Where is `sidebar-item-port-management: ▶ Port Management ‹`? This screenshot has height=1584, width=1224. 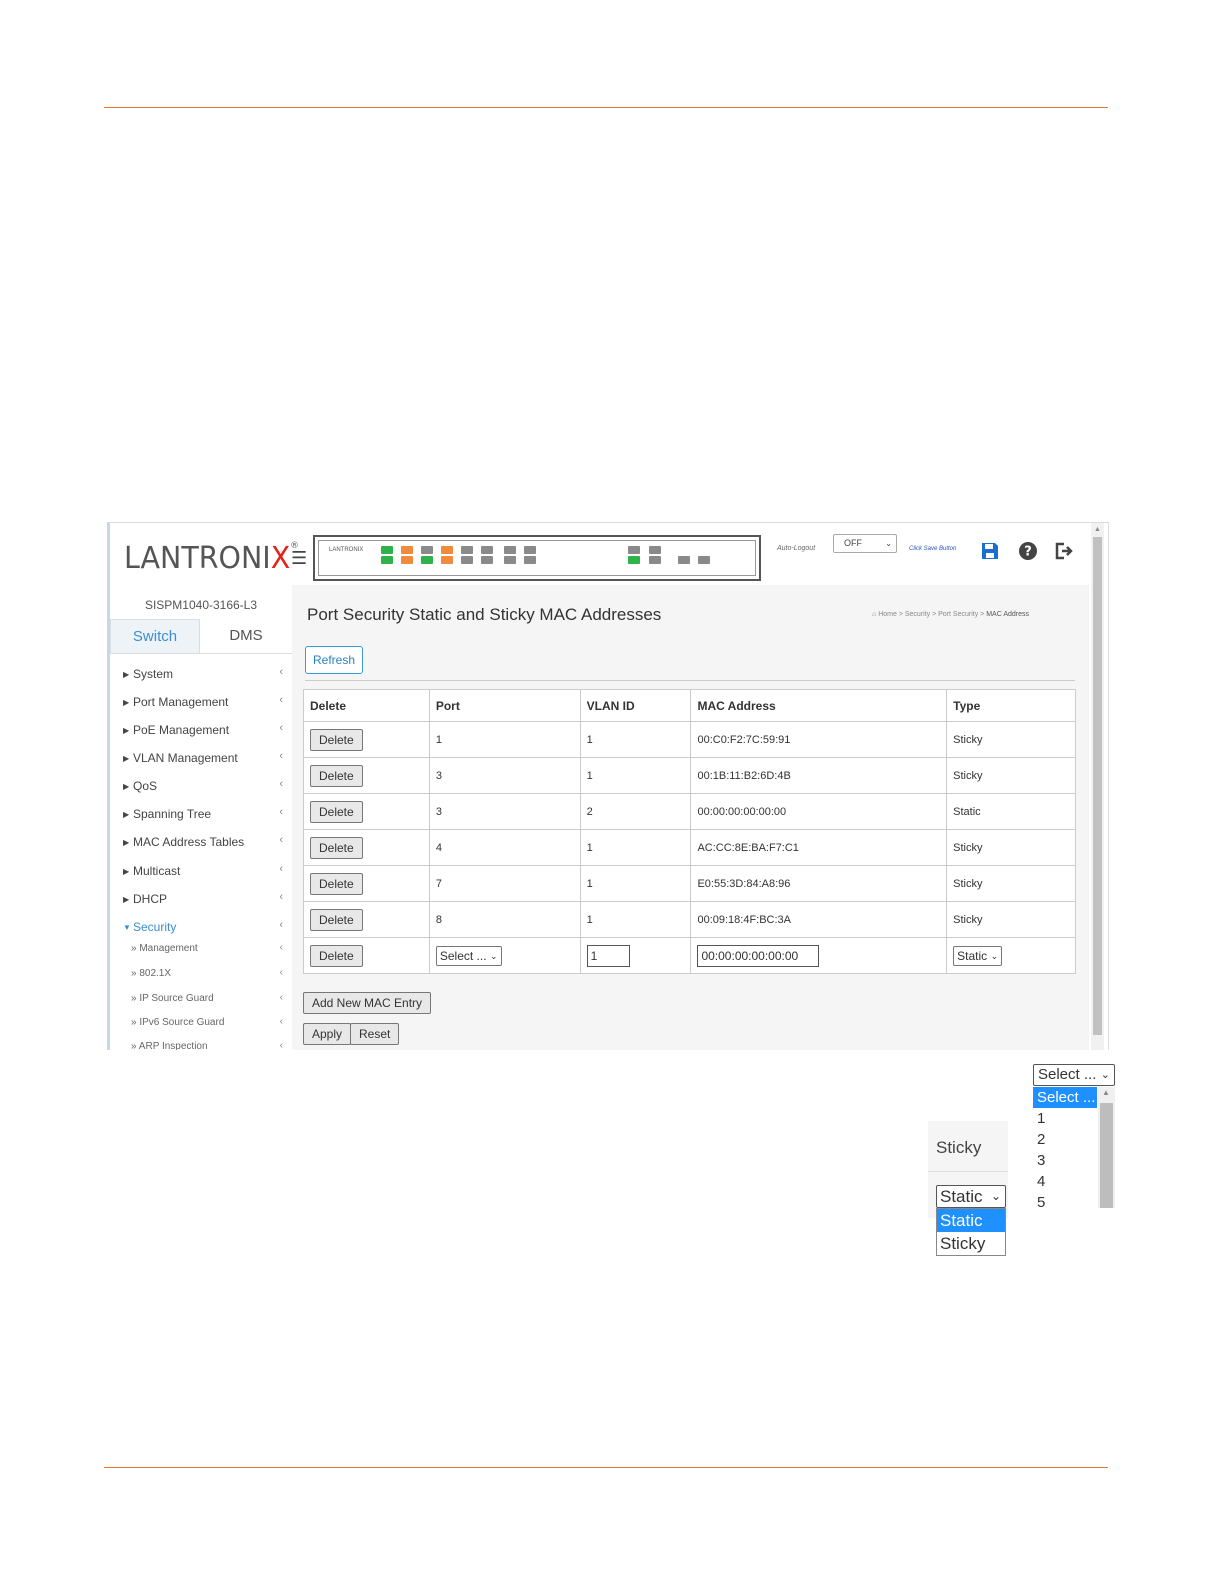 sidebar-item-port-management: ▶ Port Management ‹ is located at coordinates (203, 701).